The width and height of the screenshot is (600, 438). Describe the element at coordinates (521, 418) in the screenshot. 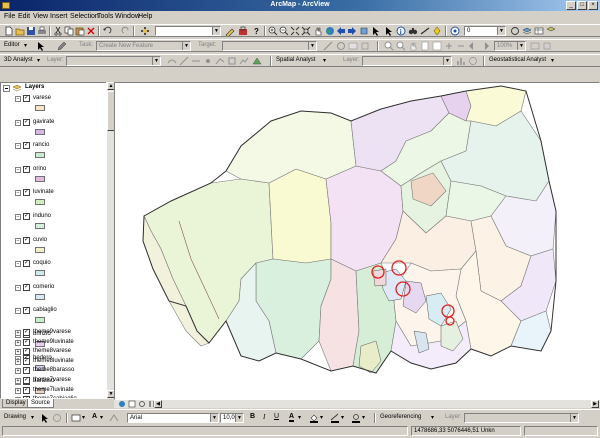

I see `georef-layer-combo: ▼` at that location.